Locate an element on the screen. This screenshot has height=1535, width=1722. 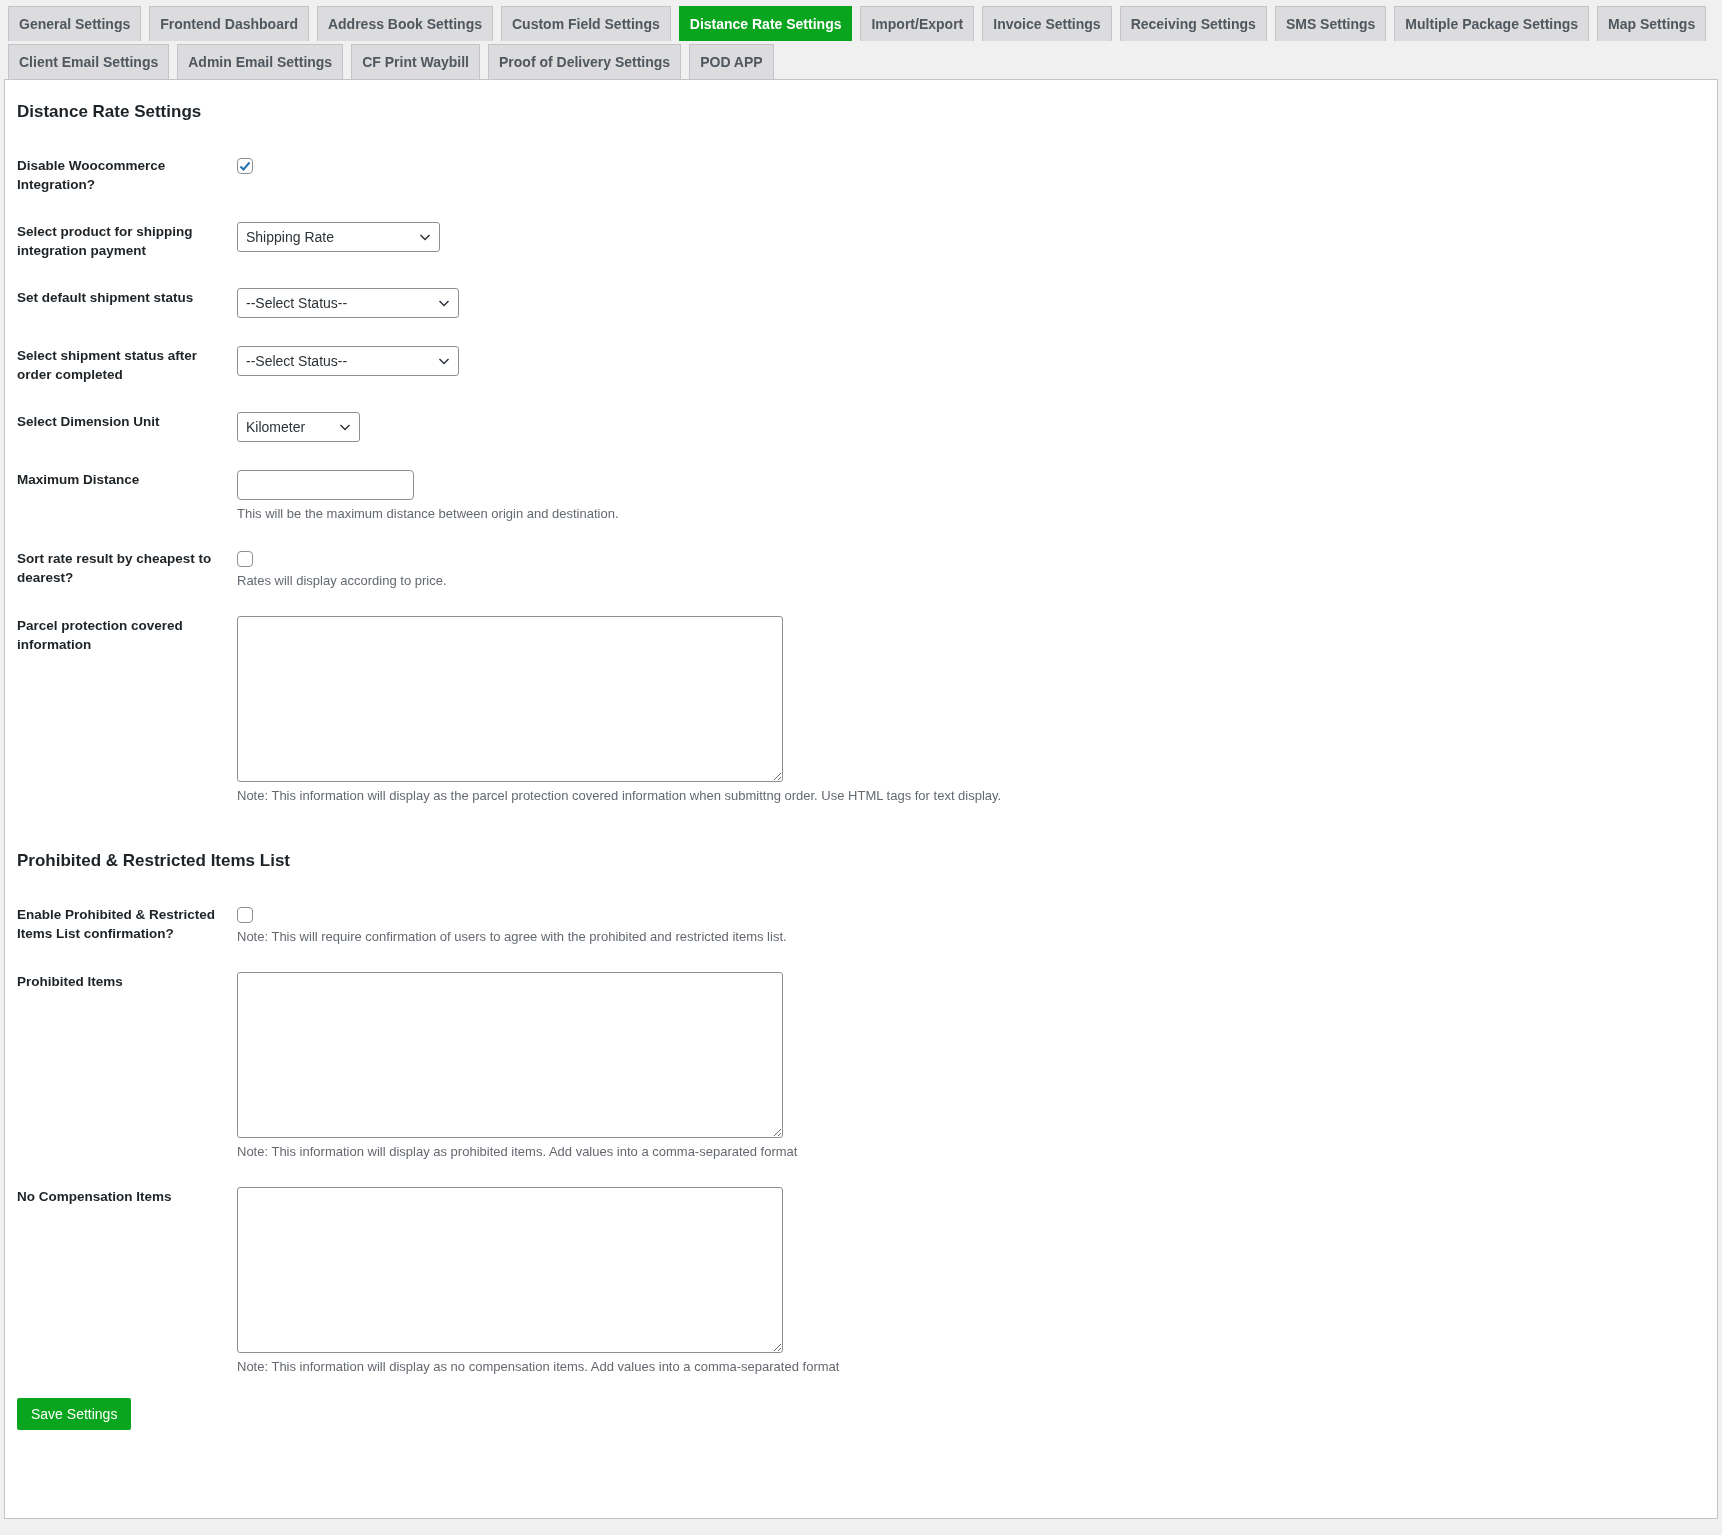
input-field is located at coordinates (325, 485).